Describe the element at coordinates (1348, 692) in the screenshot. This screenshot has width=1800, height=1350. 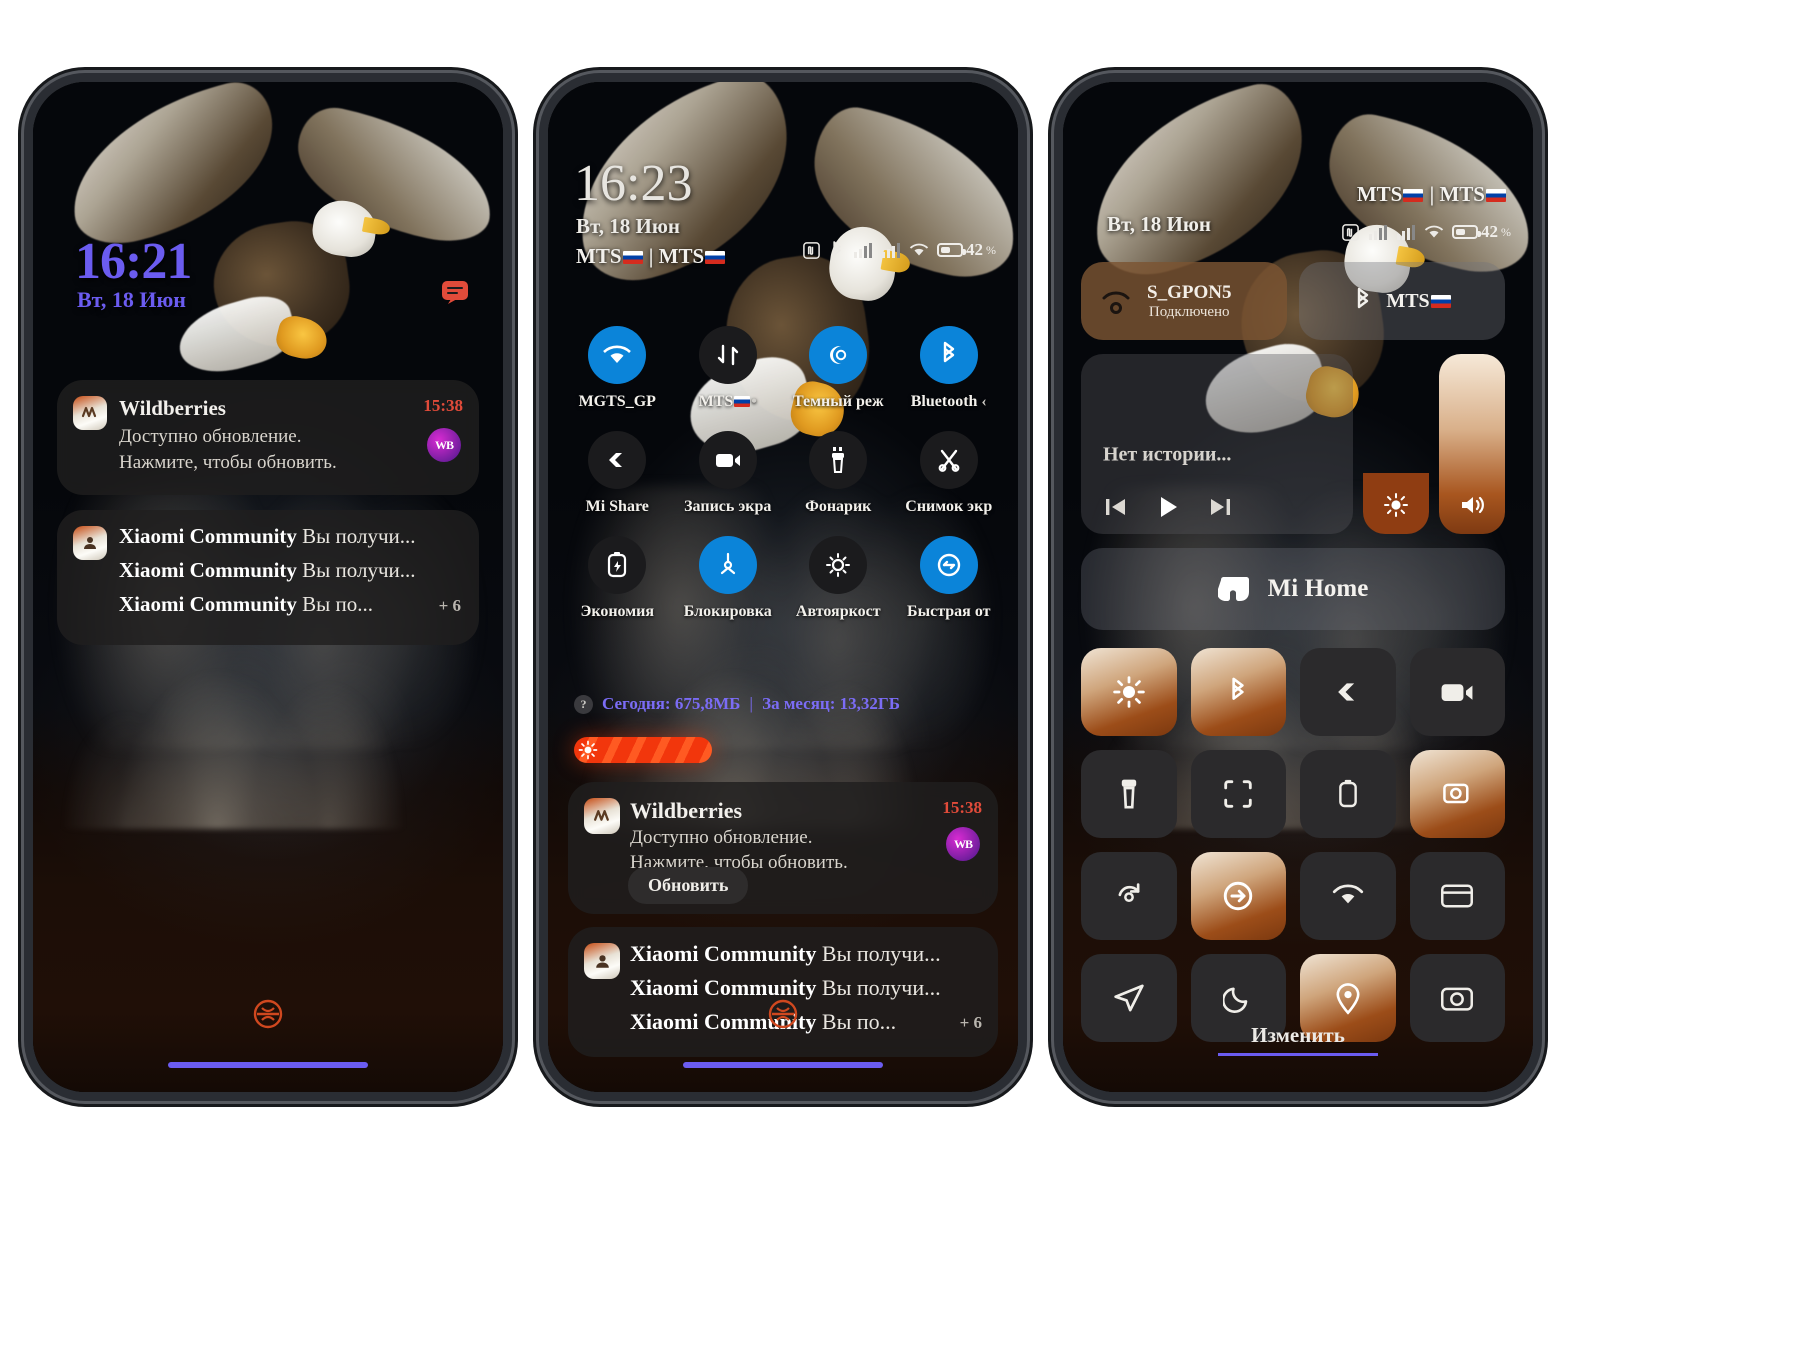
I see `tile-mi-share` at that location.